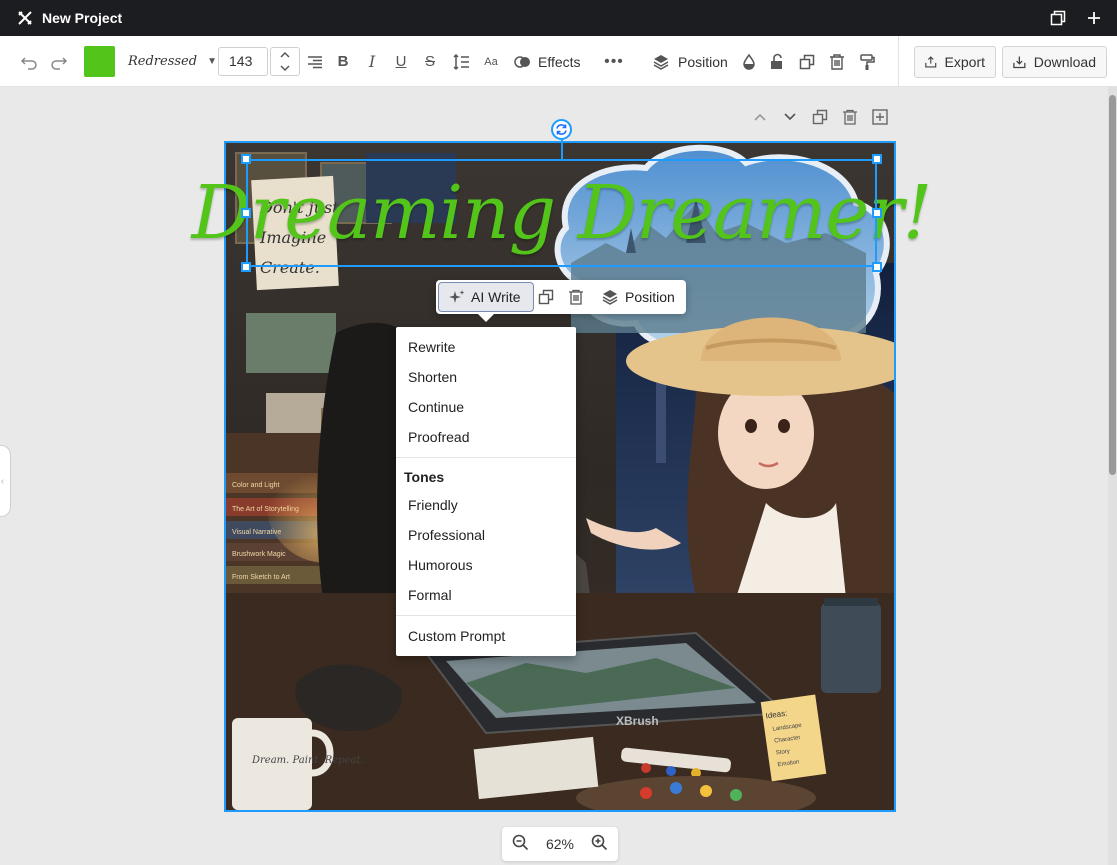 The height and width of the screenshot is (865, 1117). What do you see at coordinates (82, 18) in the screenshot?
I see `window-title: New Project` at bounding box center [82, 18].